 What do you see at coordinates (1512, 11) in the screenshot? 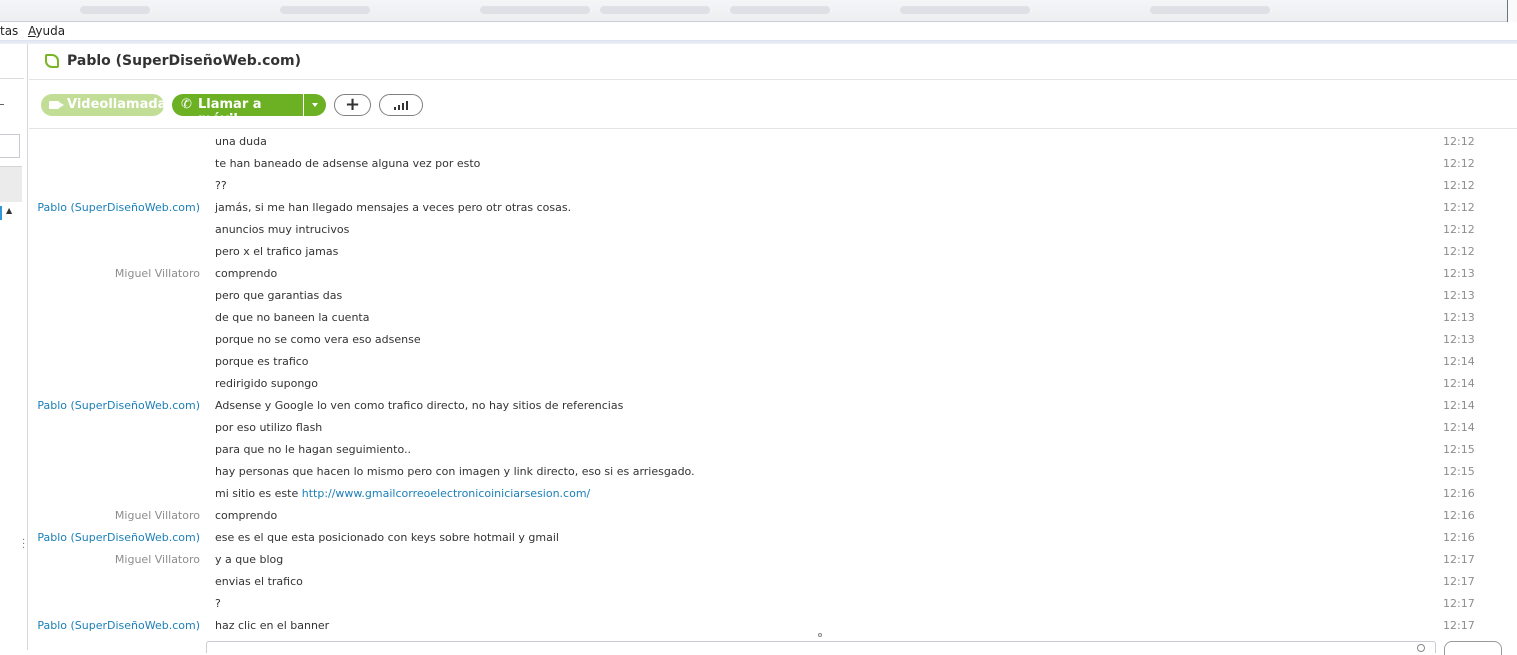
I see `window-edge-control` at bounding box center [1512, 11].